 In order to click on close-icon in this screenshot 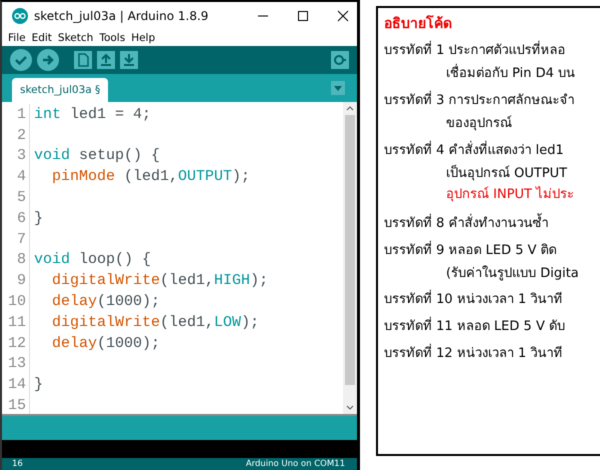, I will do `click(343, 16)`.